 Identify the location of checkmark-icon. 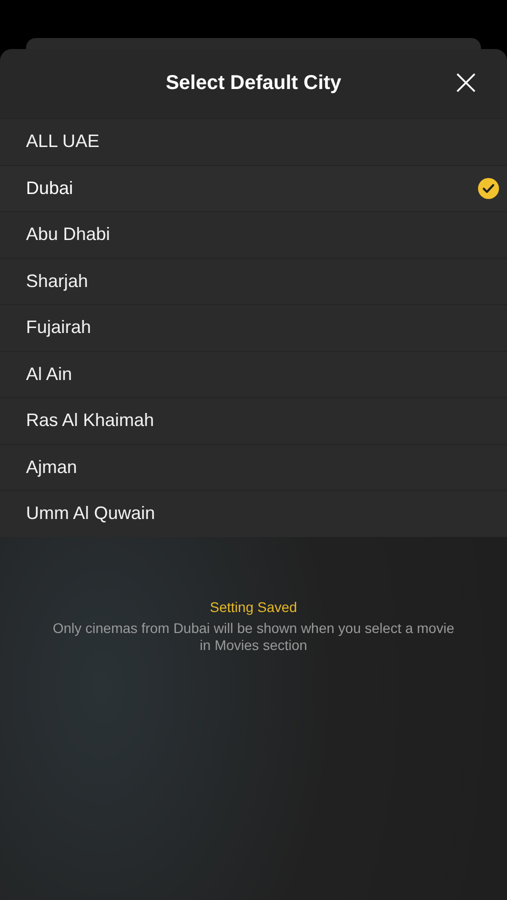
(488, 188).